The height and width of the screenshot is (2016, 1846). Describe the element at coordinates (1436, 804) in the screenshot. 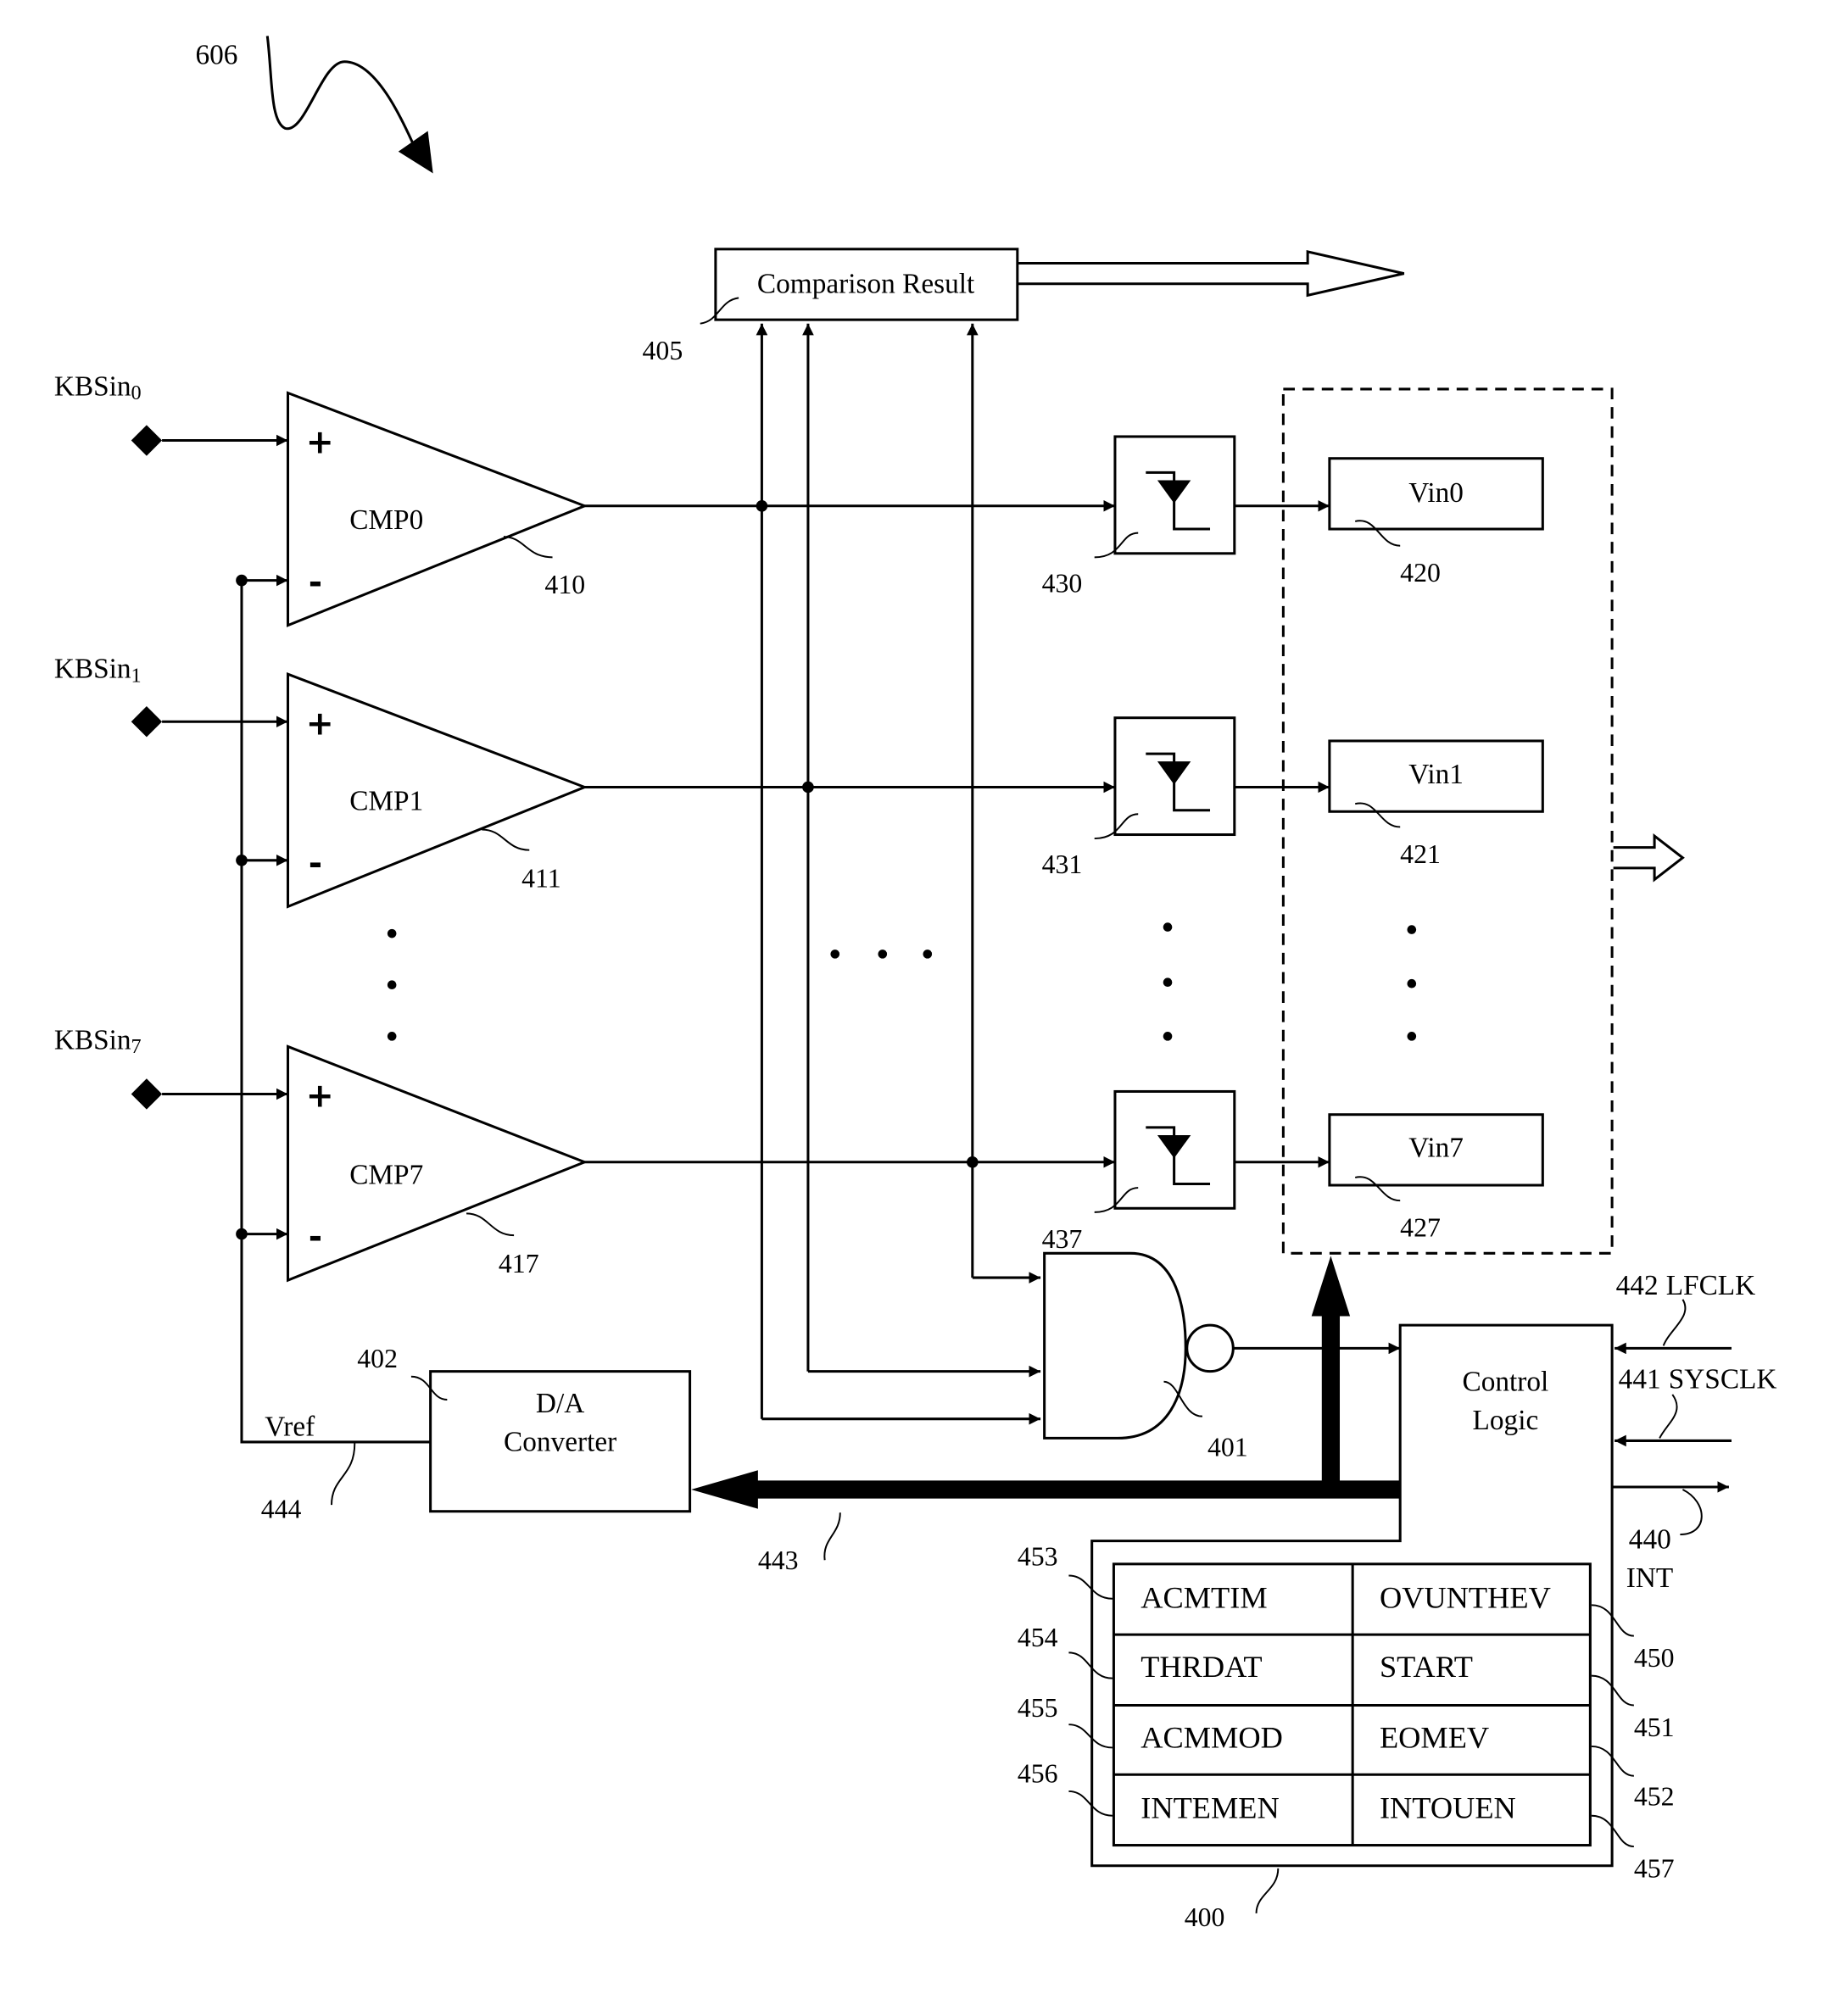

I see `vin-register-421: Vin1 421` at that location.